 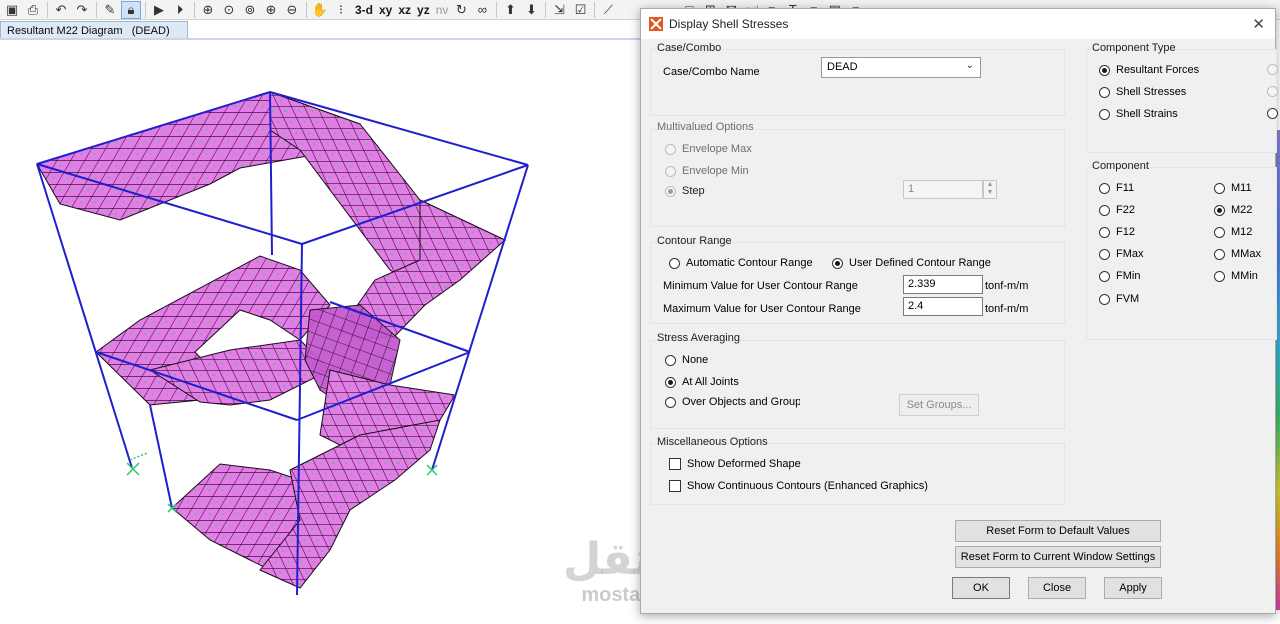 What do you see at coordinates (1233, 210) in the screenshot?
I see `m22-radio: M22` at bounding box center [1233, 210].